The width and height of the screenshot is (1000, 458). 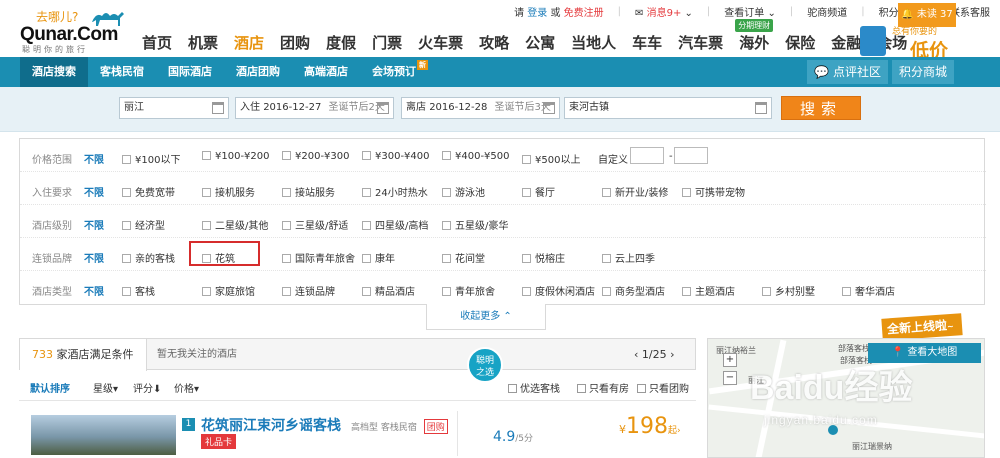 What do you see at coordinates (486, 317) in the screenshot?
I see `collapse-more-button: 收起更多 ⌃` at bounding box center [486, 317].